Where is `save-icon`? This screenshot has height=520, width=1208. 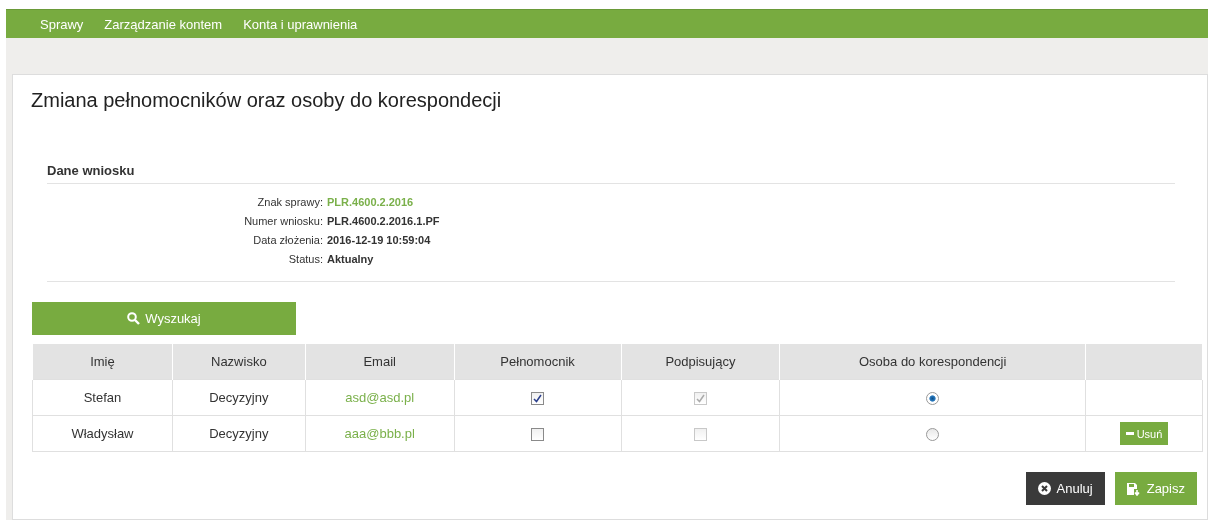 save-icon is located at coordinates (1133, 488).